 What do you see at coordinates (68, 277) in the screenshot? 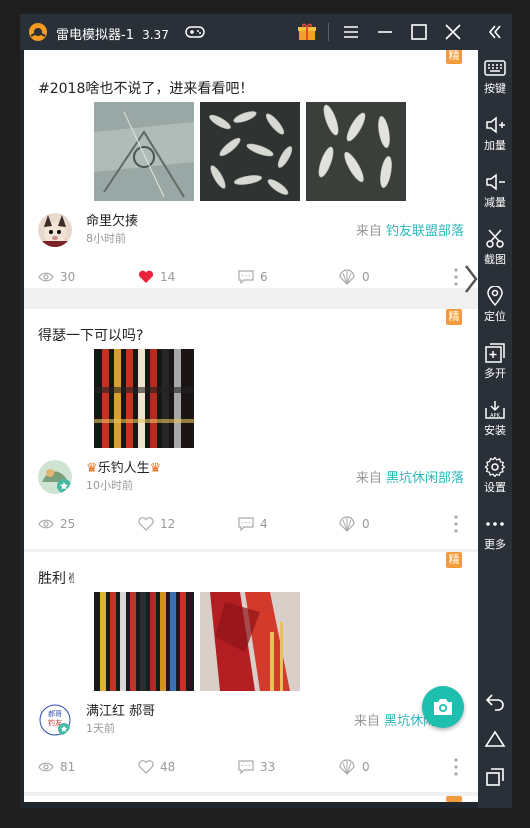
I see `view-count-value: 30` at bounding box center [68, 277].